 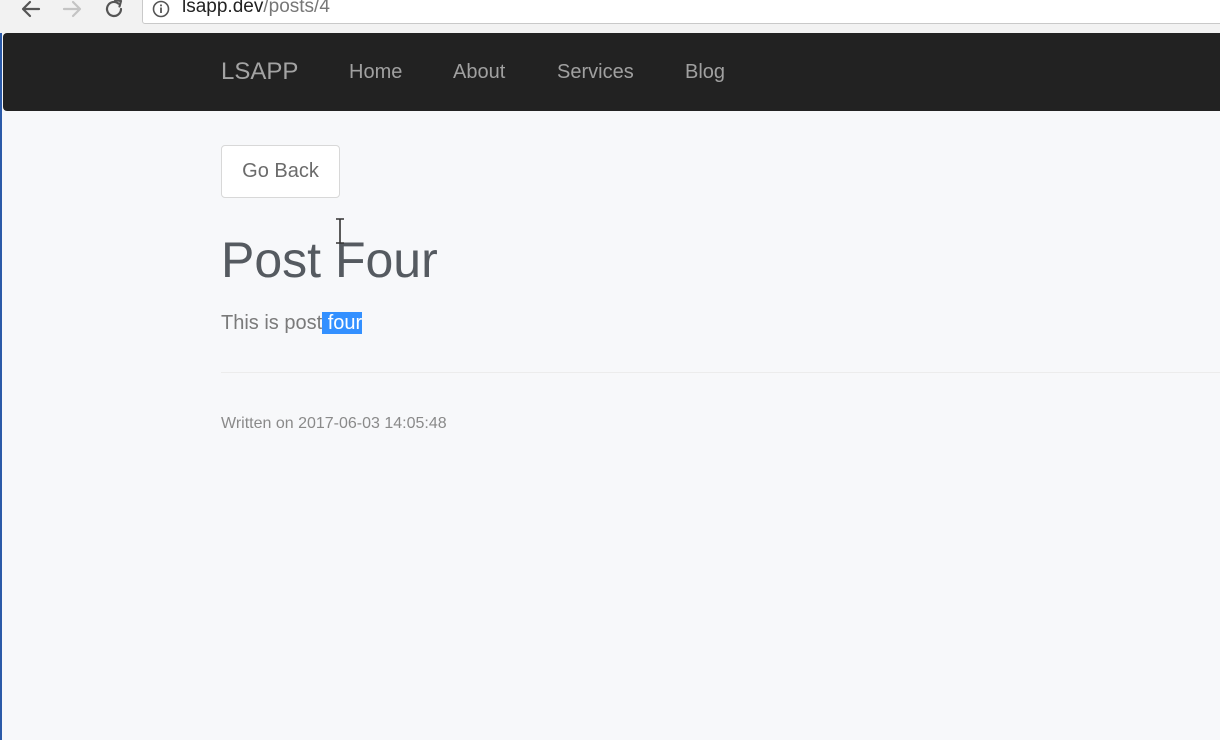 What do you see at coordinates (280, 171) in the screenshot?
I see `go-back-button: Go Back` at bounding box center [280, 171].